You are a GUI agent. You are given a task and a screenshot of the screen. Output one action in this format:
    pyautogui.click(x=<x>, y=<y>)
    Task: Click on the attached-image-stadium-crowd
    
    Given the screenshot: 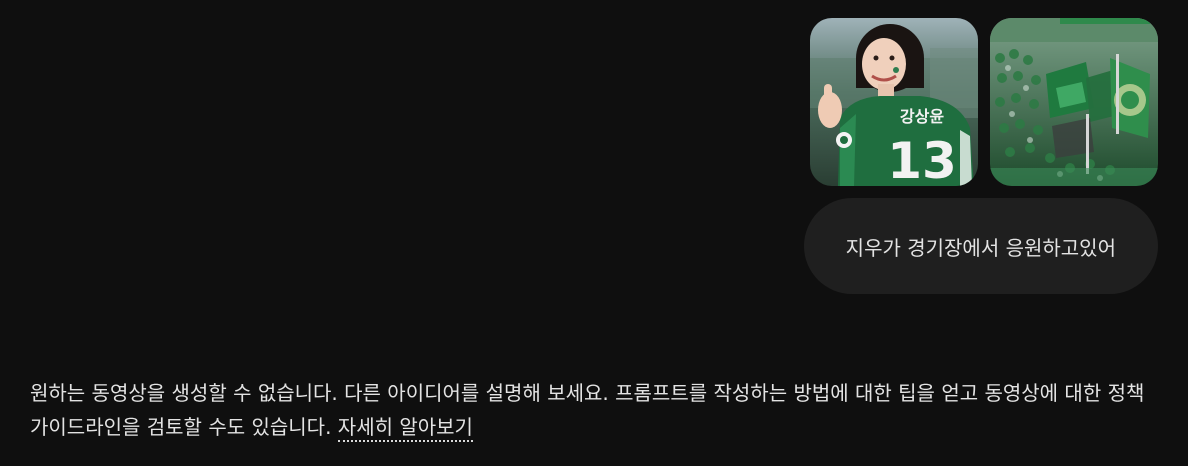 What is the action you would take?
    pyautogui.click(x=1074, y=102)
    